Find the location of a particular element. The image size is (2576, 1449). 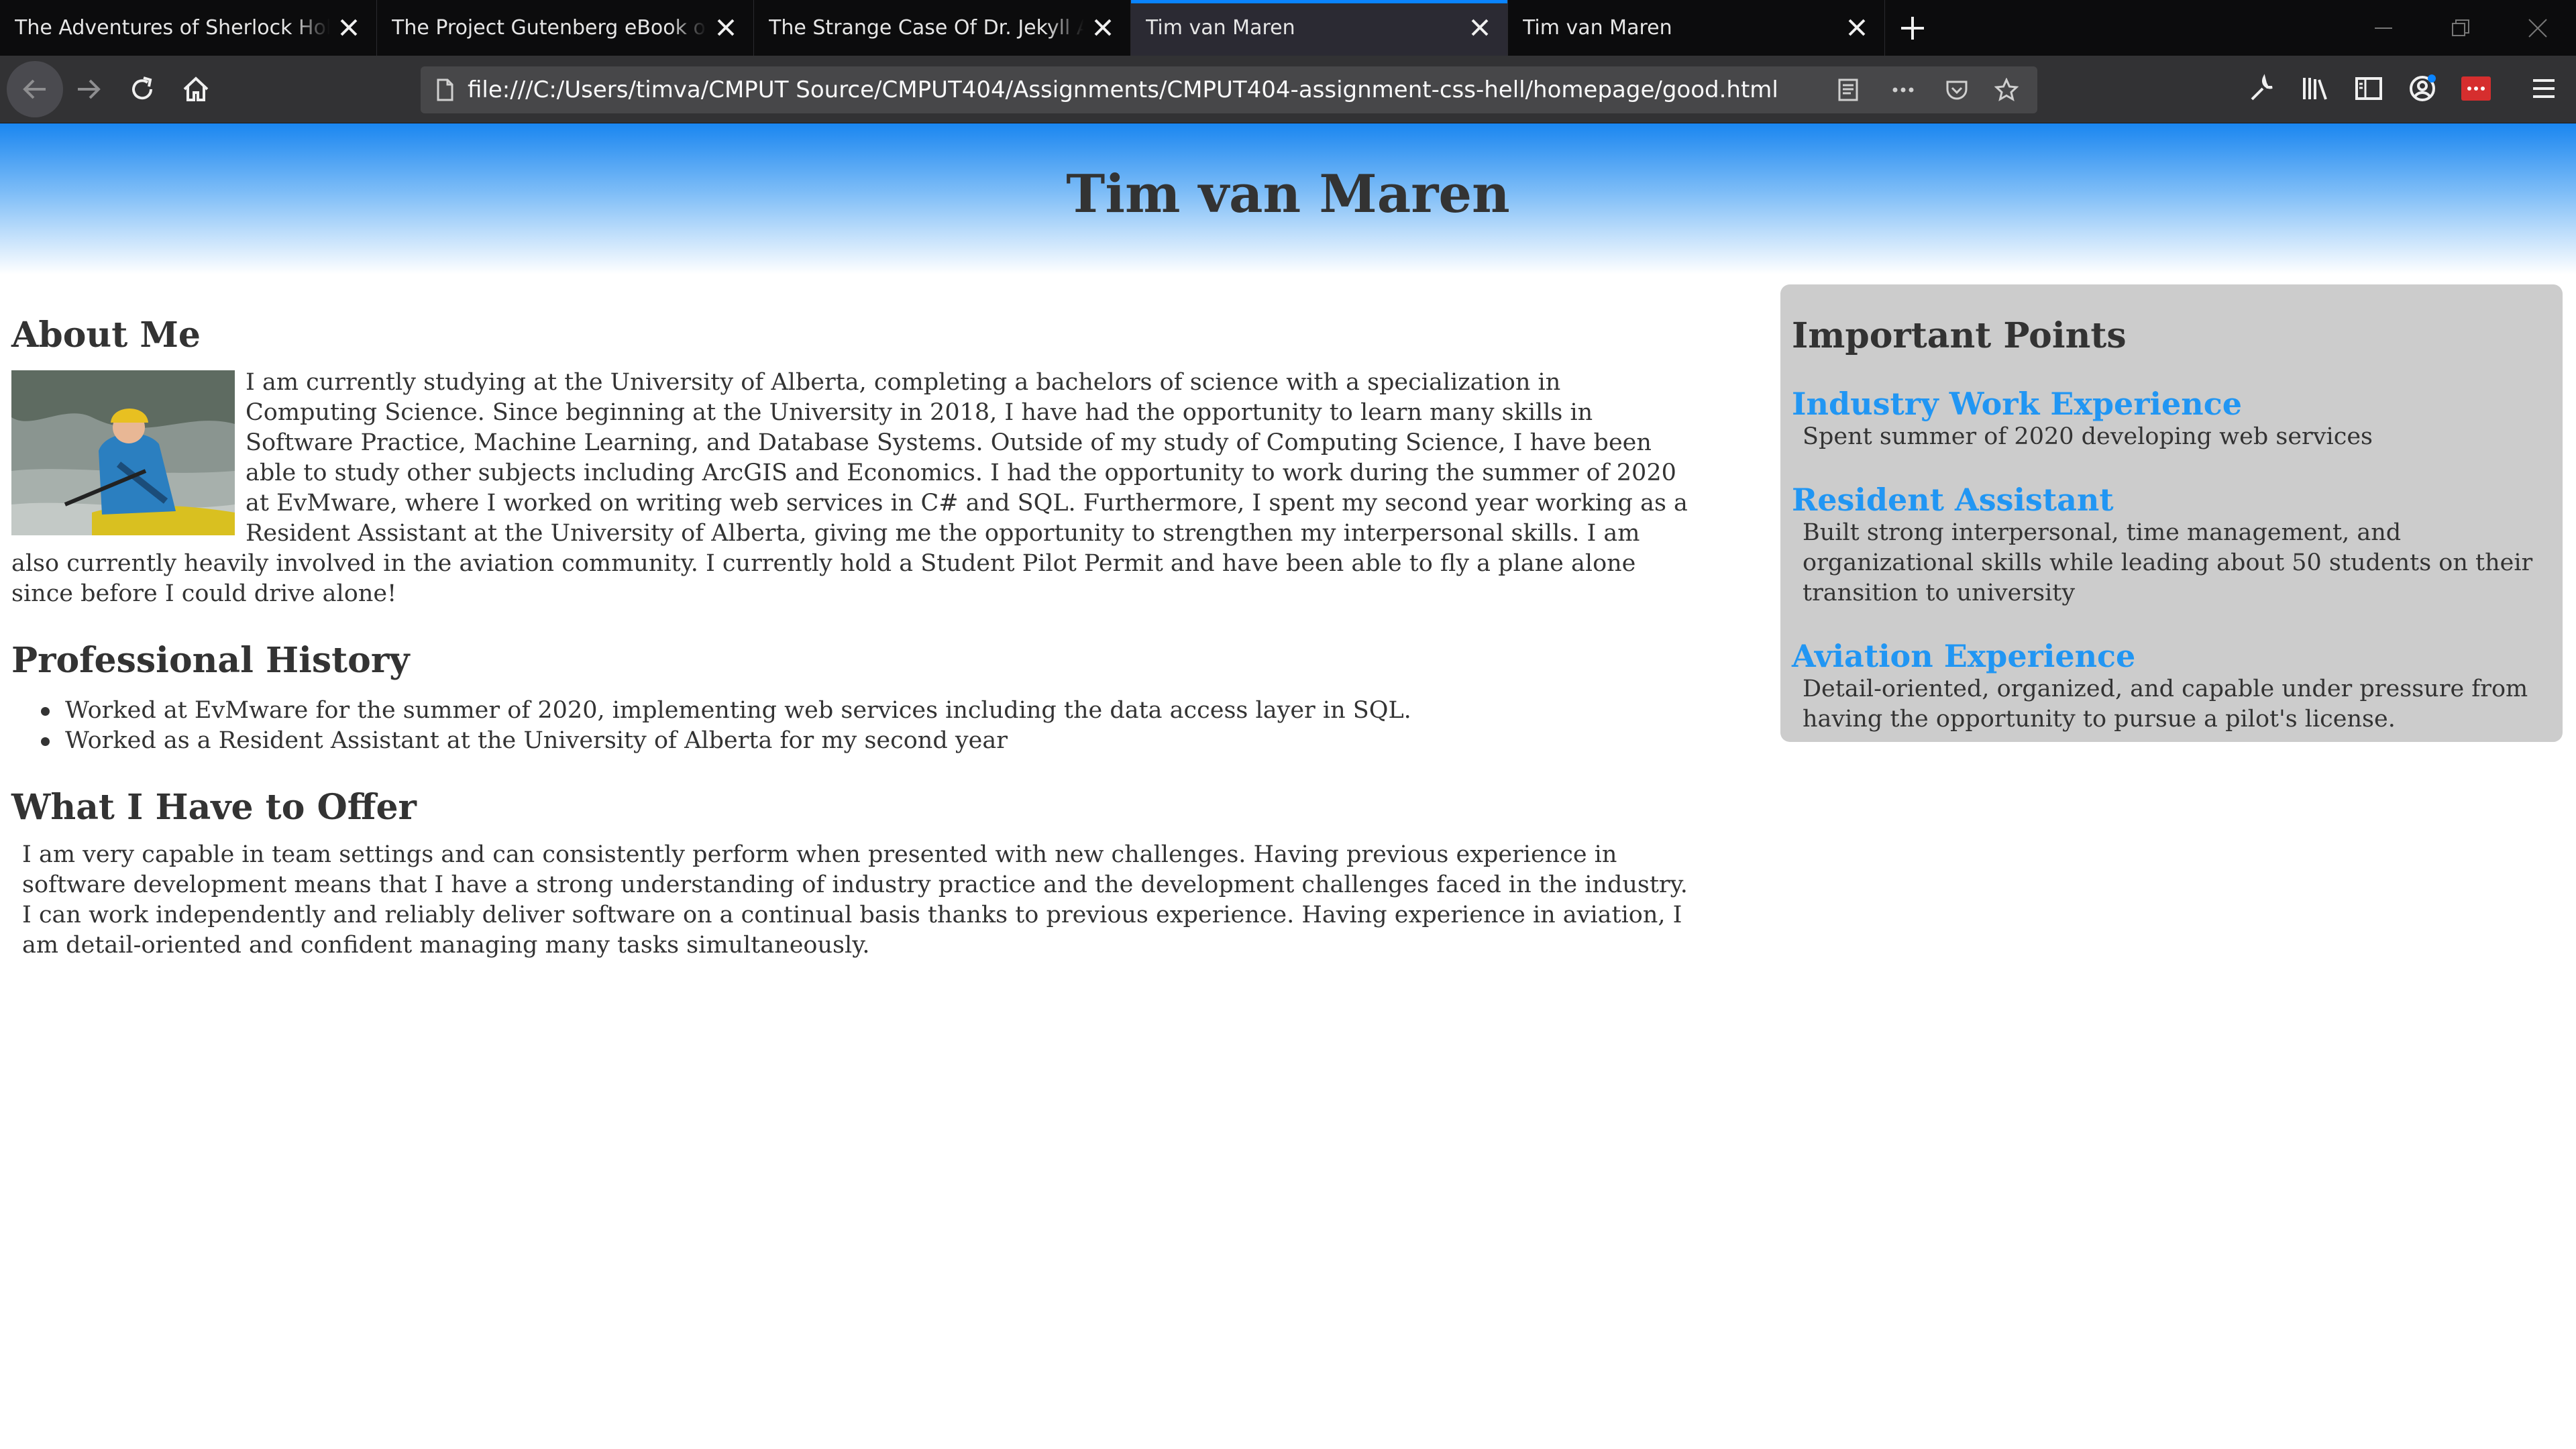

library-icon is located at coordinates (2315, 88).